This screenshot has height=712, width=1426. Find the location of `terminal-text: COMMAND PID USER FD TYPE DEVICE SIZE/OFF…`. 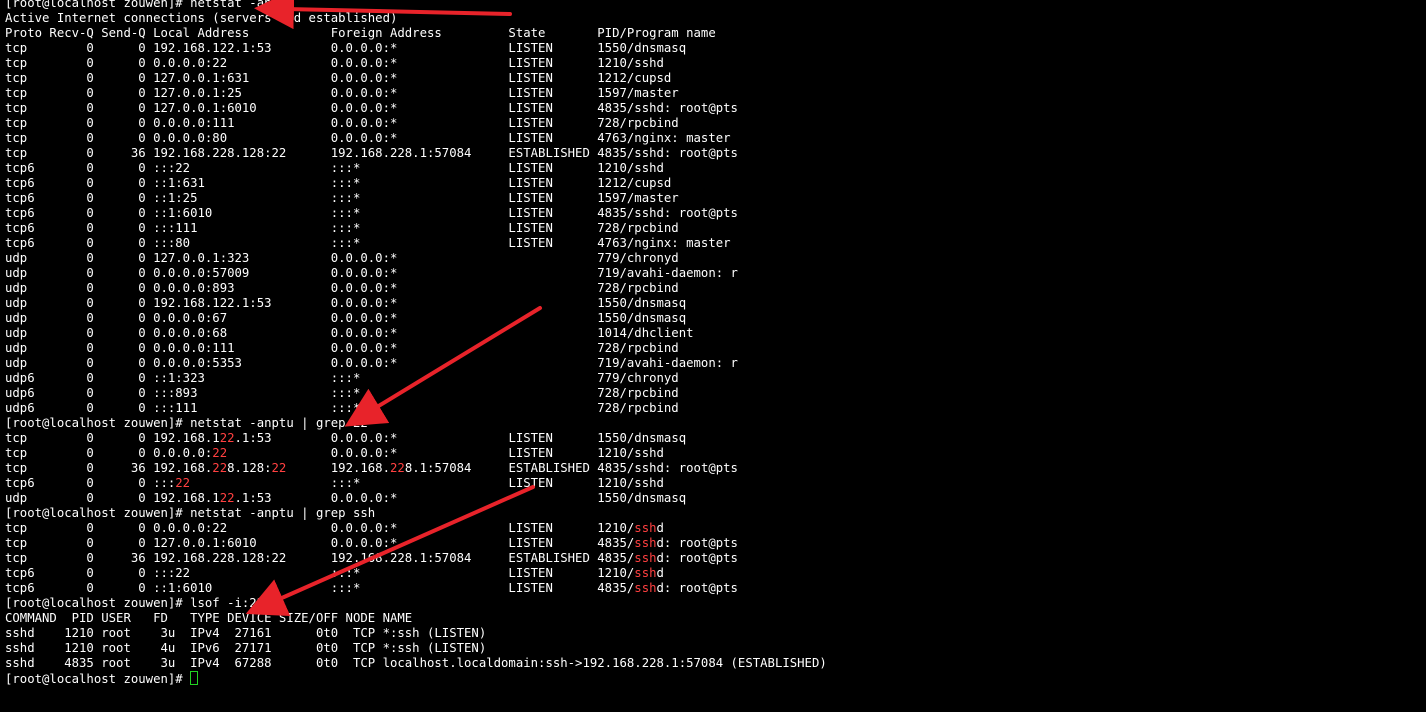

terminal-text: COMMAND PID USER FD TYPE DEVICE SIZE/OFF… is located at coordinates (209, 618).